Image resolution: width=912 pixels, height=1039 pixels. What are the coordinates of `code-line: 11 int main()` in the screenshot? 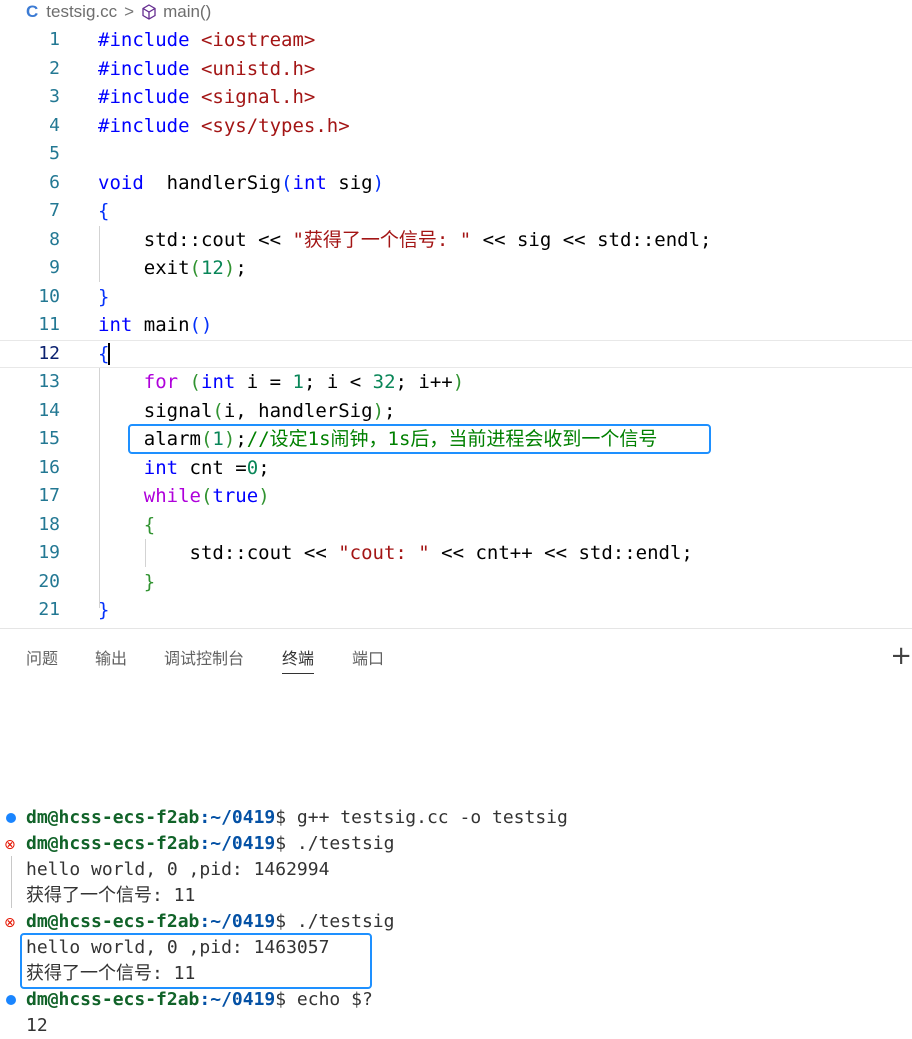 It's located at (456, 325).